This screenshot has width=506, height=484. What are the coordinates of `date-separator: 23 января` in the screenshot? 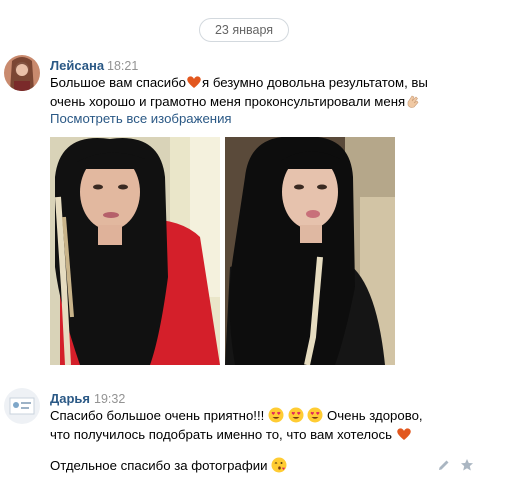 It's located at (244, 30).